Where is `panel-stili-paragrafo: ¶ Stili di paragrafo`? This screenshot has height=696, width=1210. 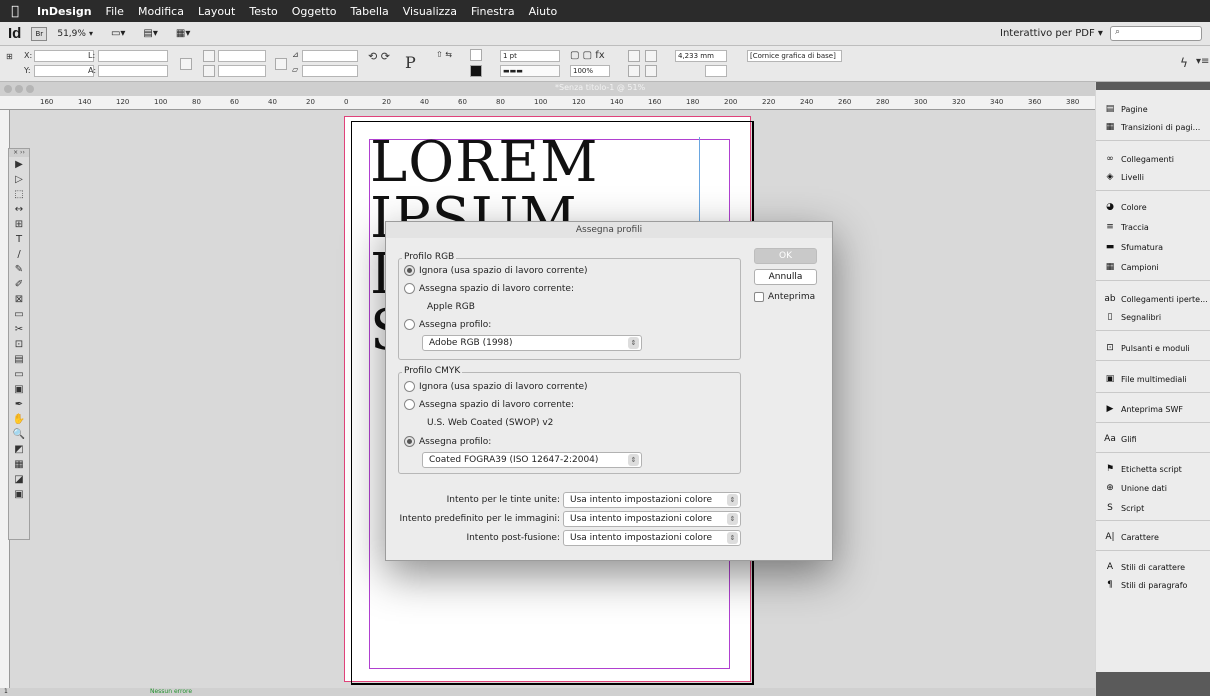 panel-stili-paragrafo: ¶ Stili di paragrafo is located at coordinates (1145, 585).